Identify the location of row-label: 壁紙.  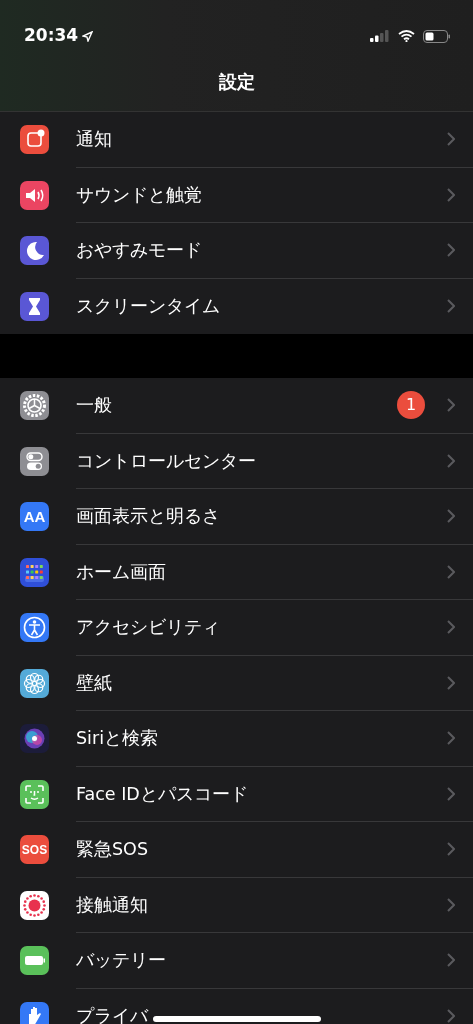
(94, 683).